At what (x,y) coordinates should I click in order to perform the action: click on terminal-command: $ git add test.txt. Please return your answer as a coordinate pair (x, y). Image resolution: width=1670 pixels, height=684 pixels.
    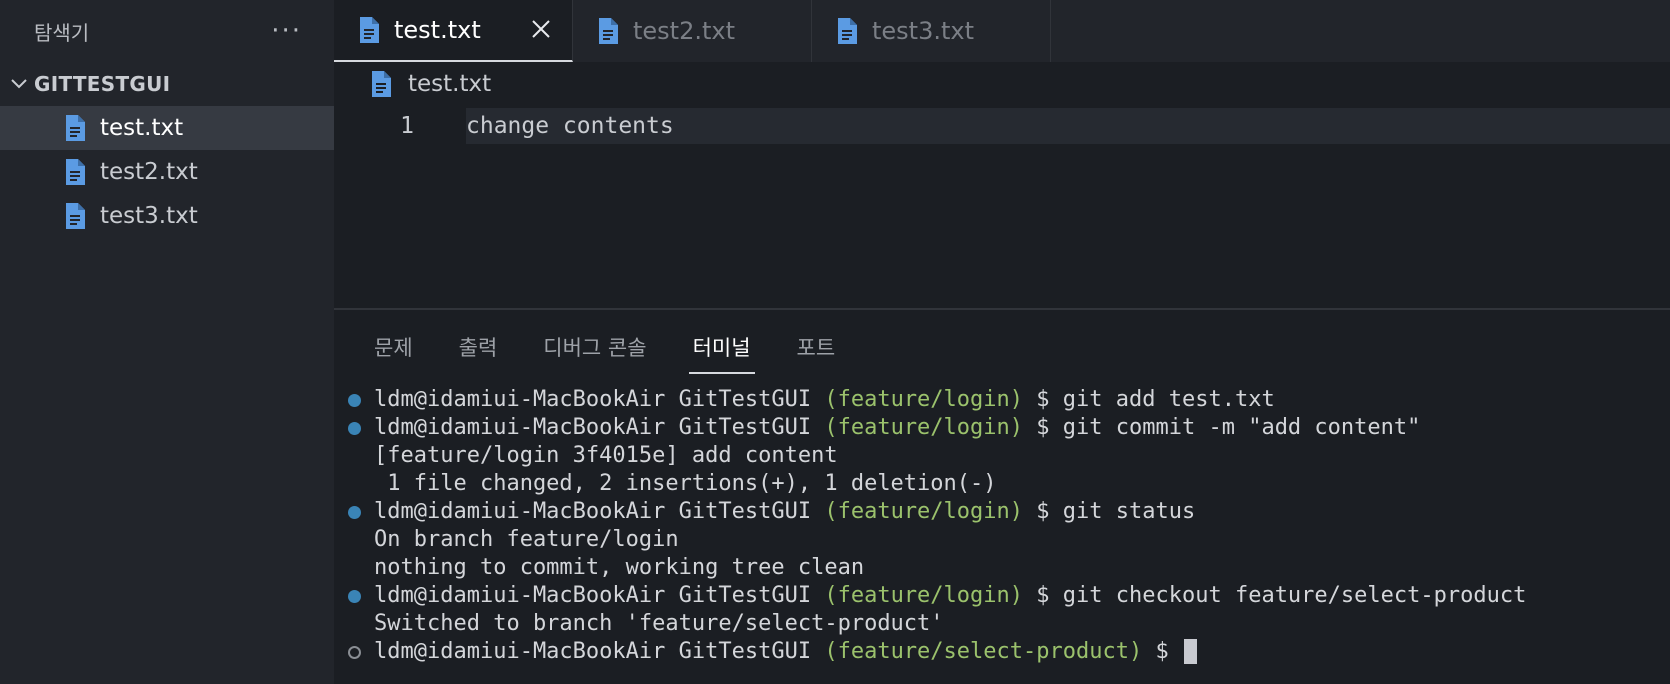
    Looking at the image, I should click on (1149, 399).